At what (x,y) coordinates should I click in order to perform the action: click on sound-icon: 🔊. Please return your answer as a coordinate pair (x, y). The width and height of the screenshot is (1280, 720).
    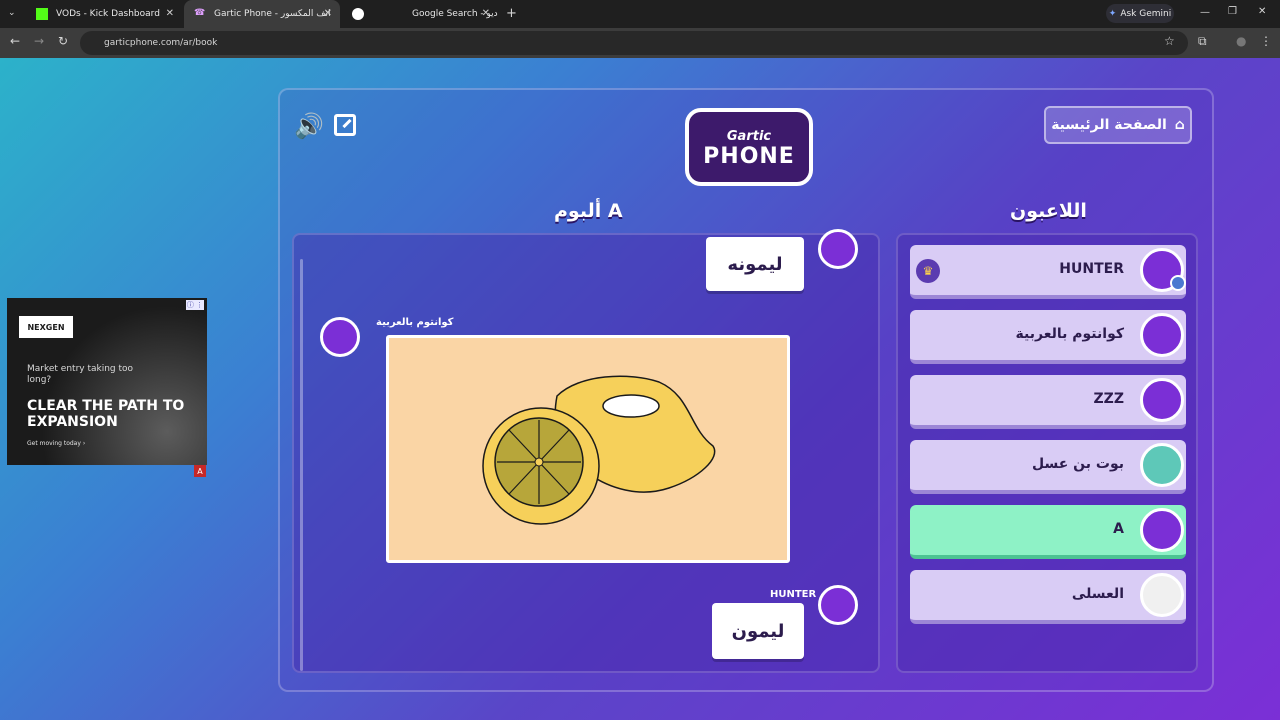
    Looking at the image, I should click on (309, 126).